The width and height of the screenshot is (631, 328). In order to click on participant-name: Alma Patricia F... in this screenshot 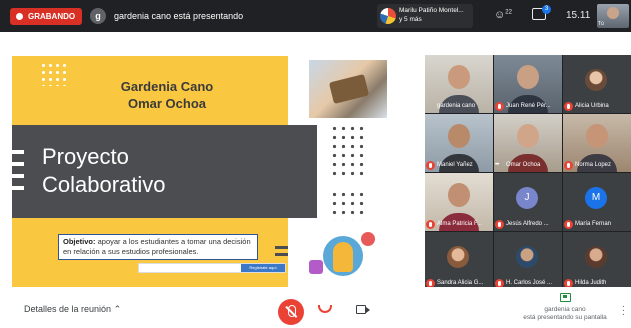, I will do `click(454, 224)`.